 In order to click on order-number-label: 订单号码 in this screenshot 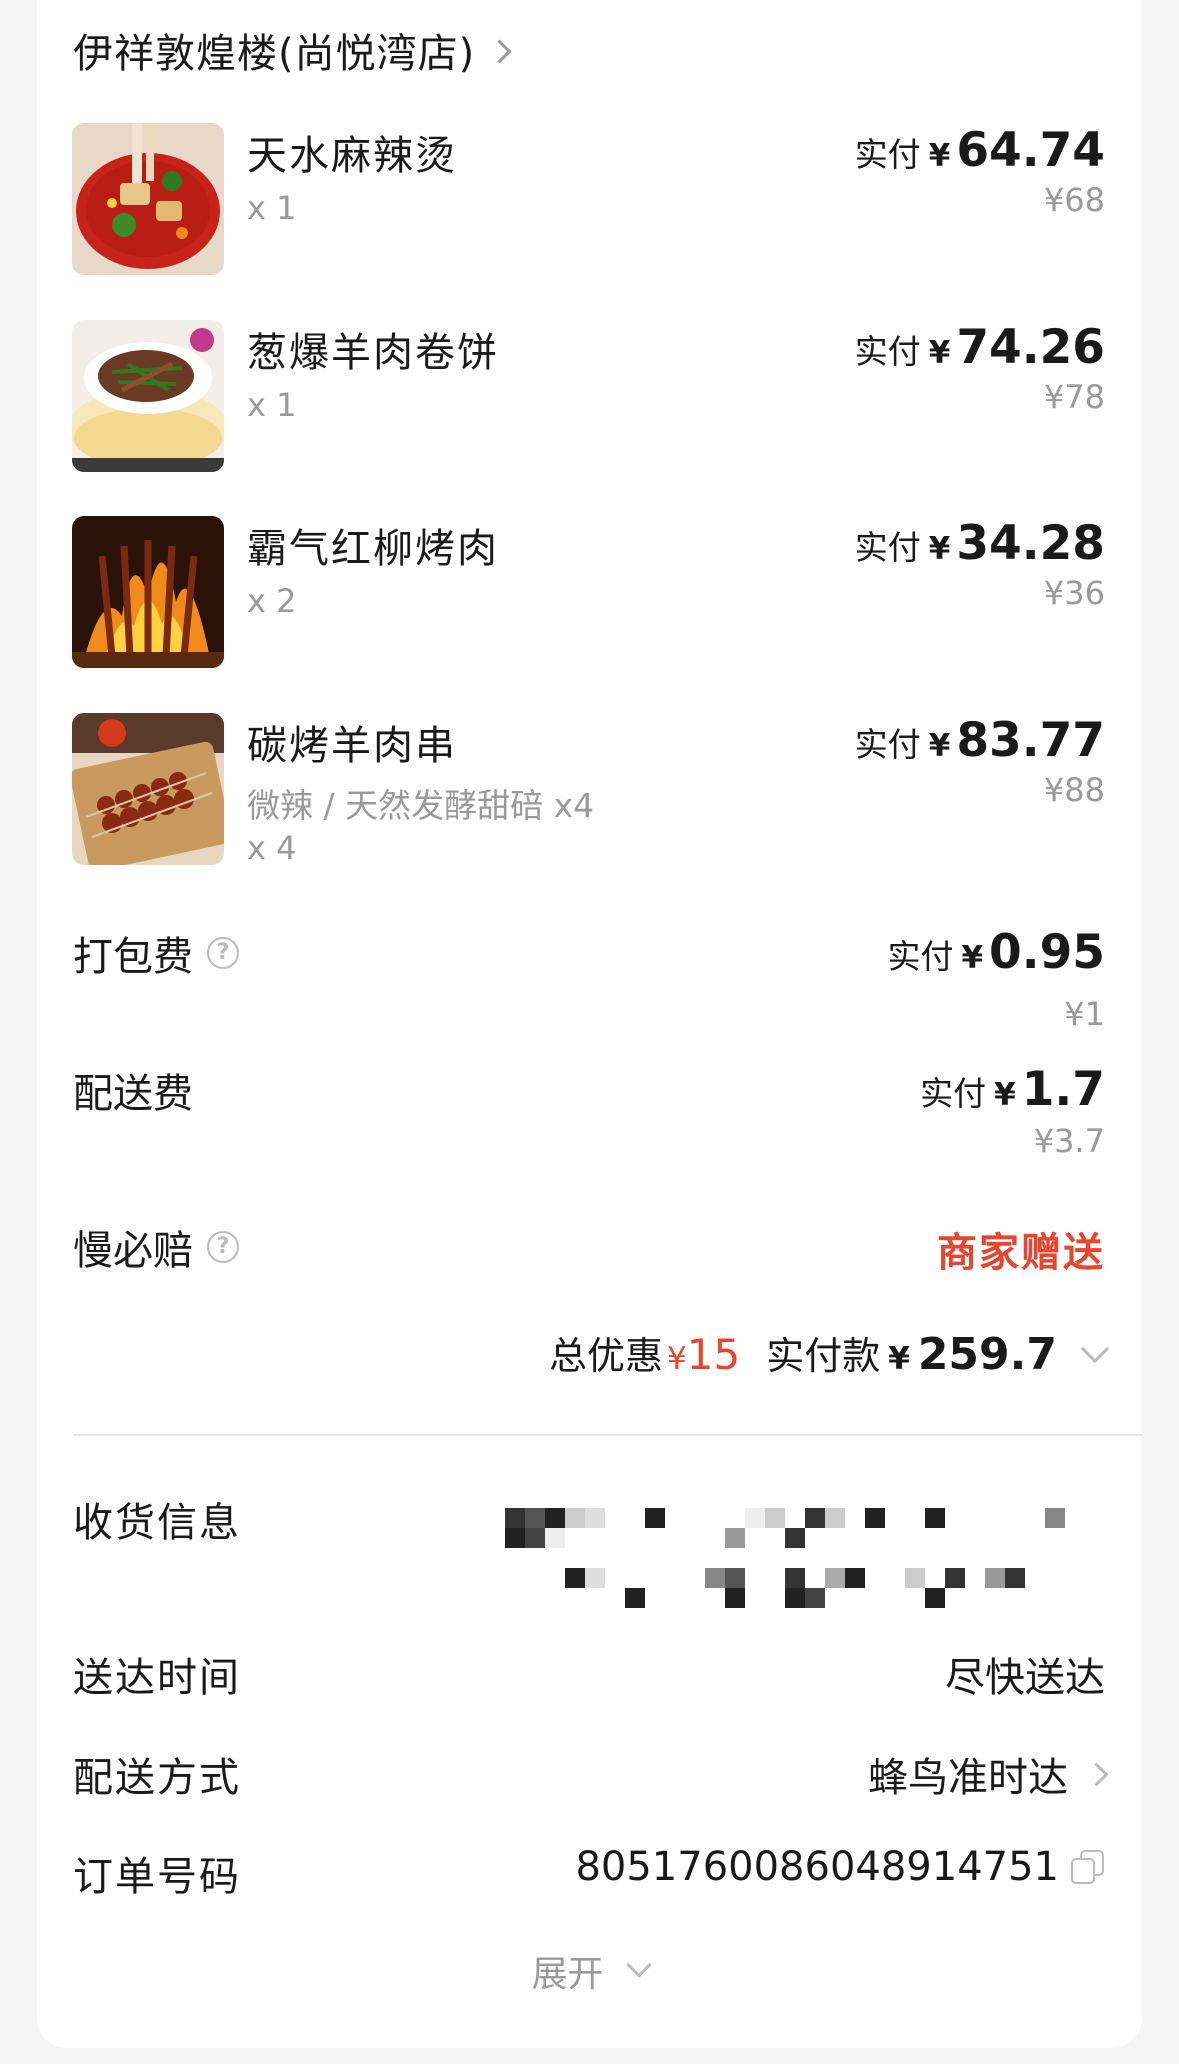, I will do `click(157, 1877)`.